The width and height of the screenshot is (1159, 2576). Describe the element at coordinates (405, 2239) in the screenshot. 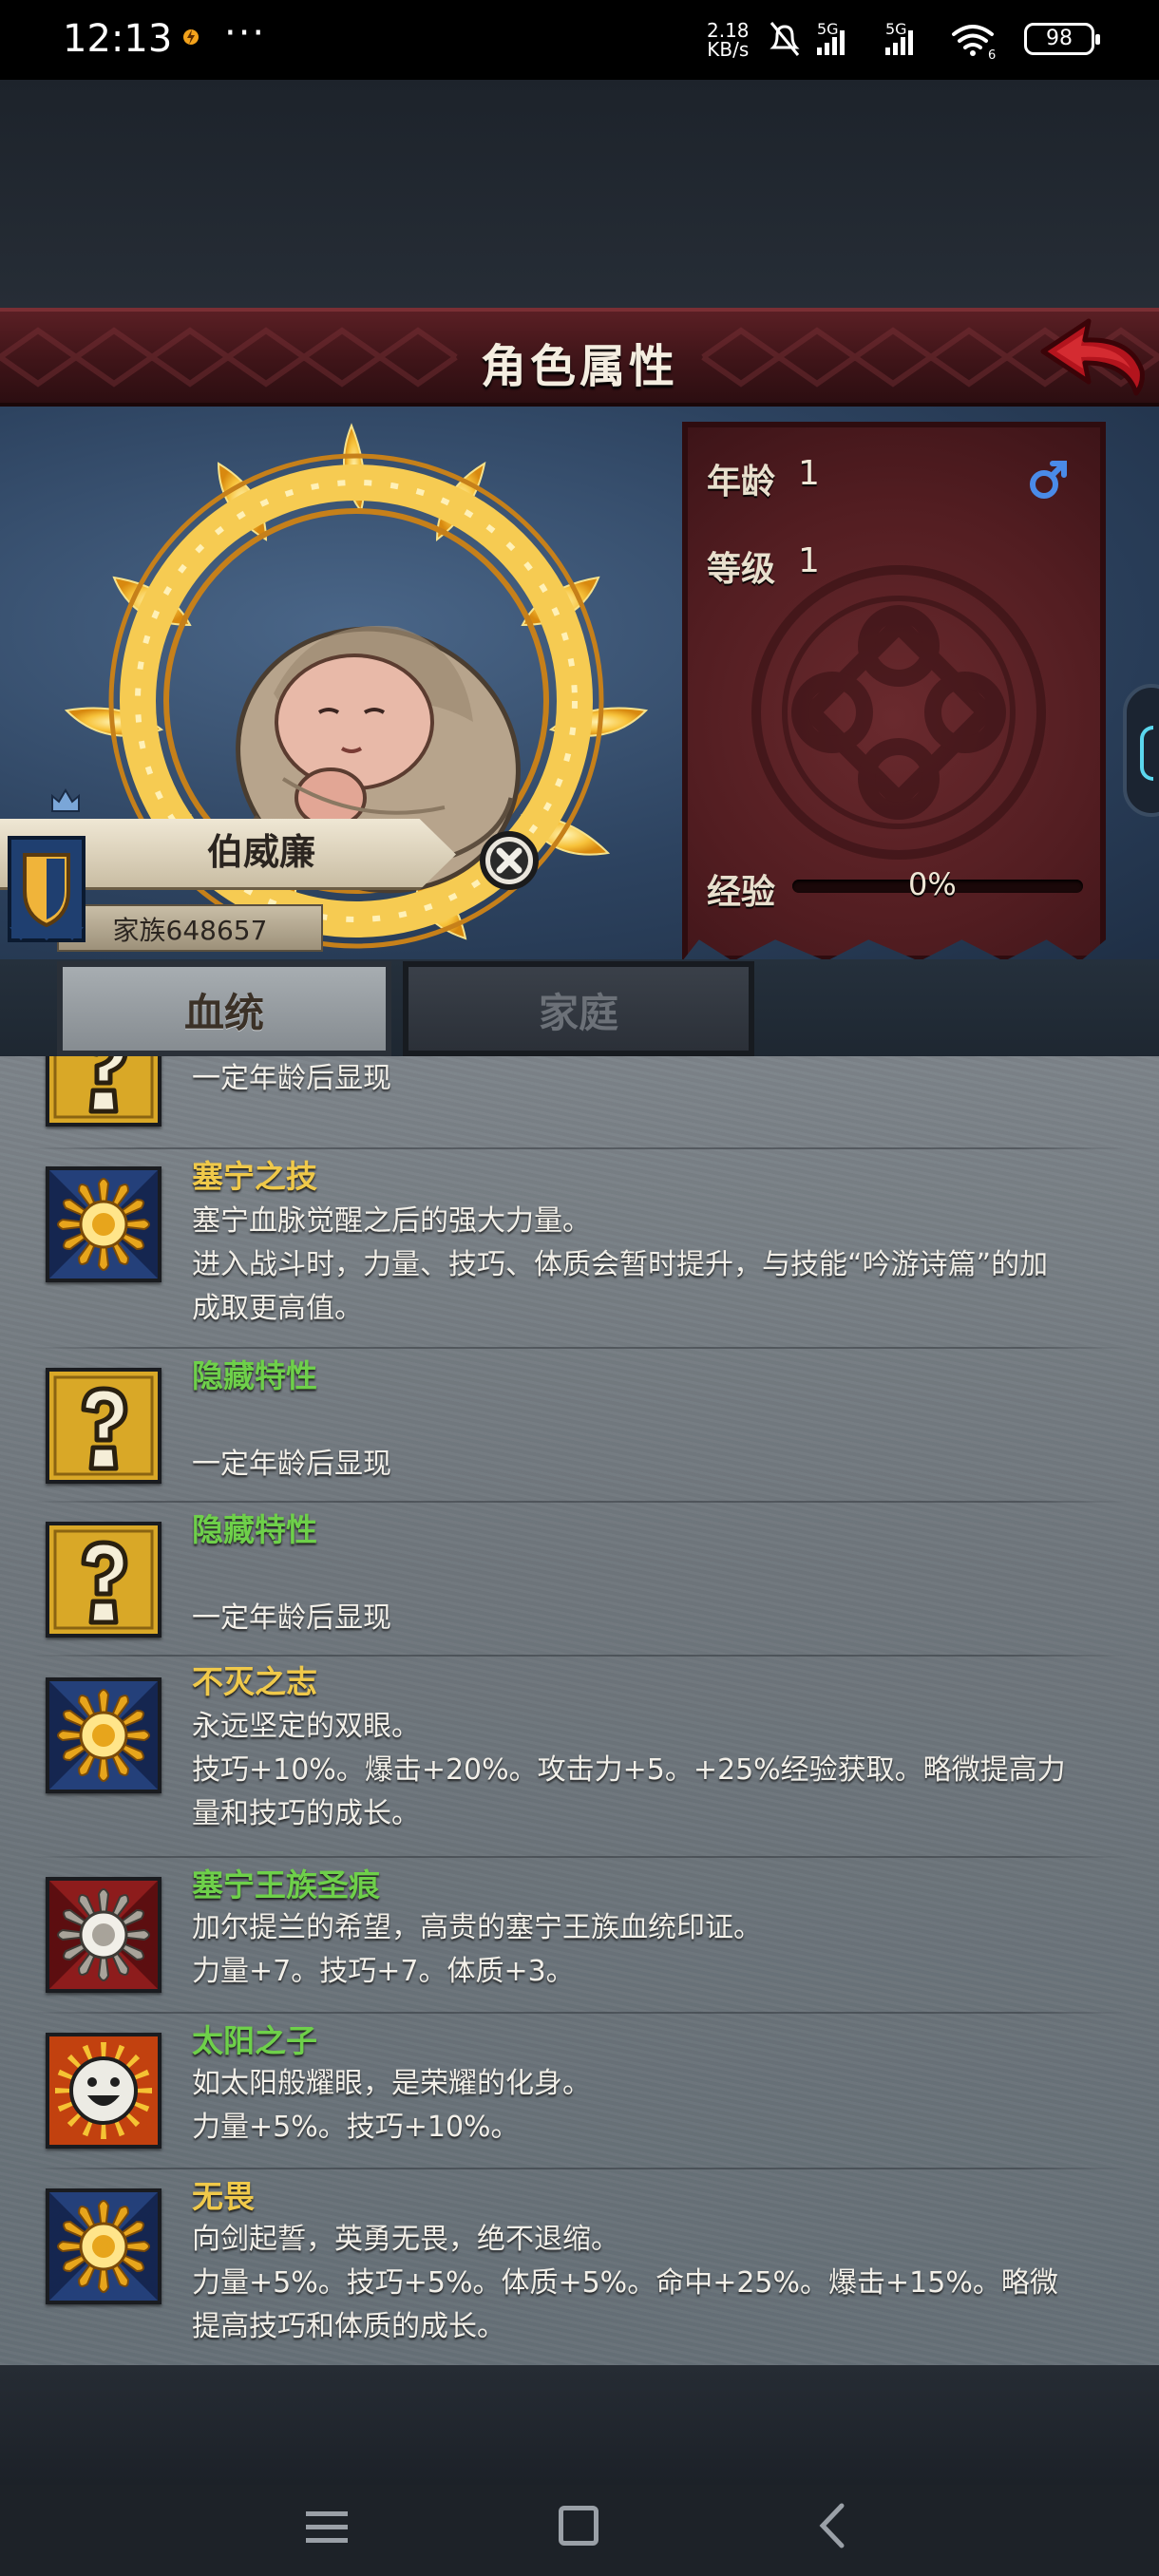

I see `trait-description-line: 向剑起誓，英勇无畏，绝不退缩。` at that location.